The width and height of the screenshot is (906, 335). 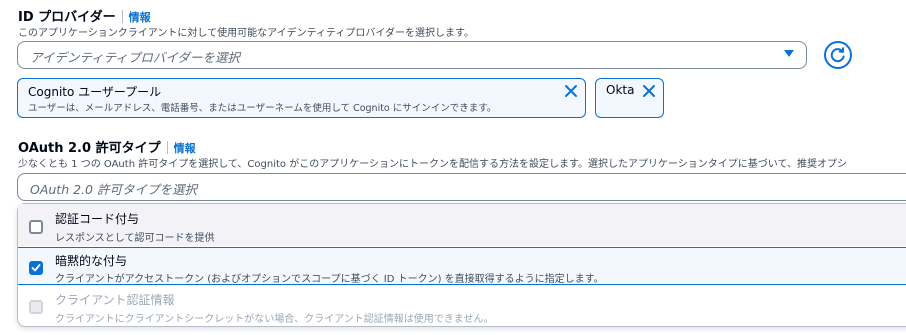 What do you see at coordinates (36, 307) in the screenshot?
I see `checkbox-disabled` at bounding box center [36, 307].